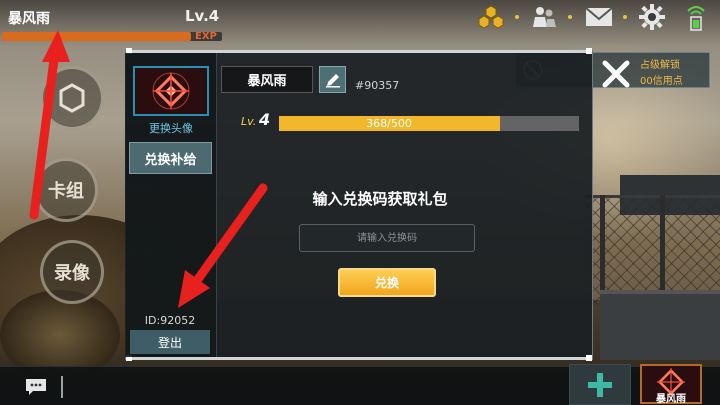 The image size is (720, 405). I want to click on player-name: 暴风雨, so click(29, 18).